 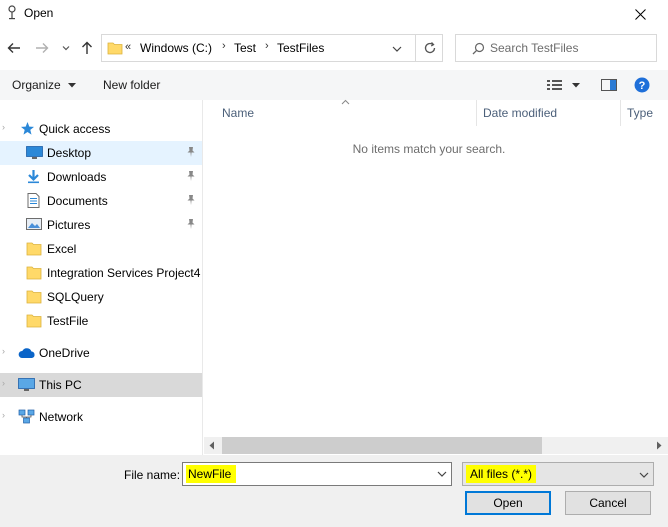 I want to click on arrow-left-icon, so click(x=14, y=48).